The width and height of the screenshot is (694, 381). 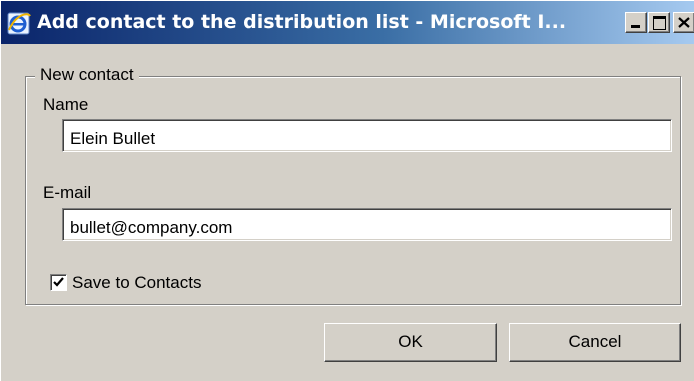 I want to click on save-to-contacts-checkbox, so click(x=58, y=282).